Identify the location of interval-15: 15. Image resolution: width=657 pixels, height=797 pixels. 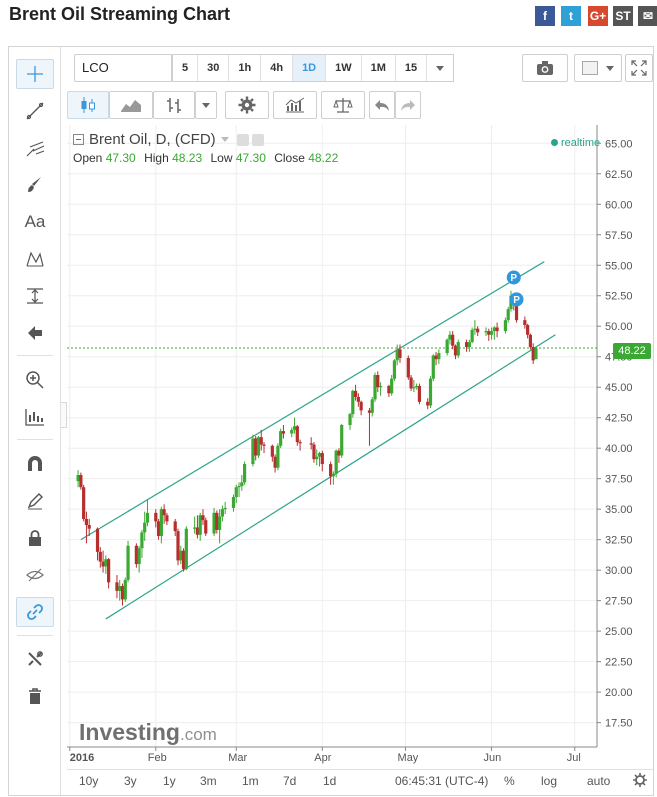
(410, 68).